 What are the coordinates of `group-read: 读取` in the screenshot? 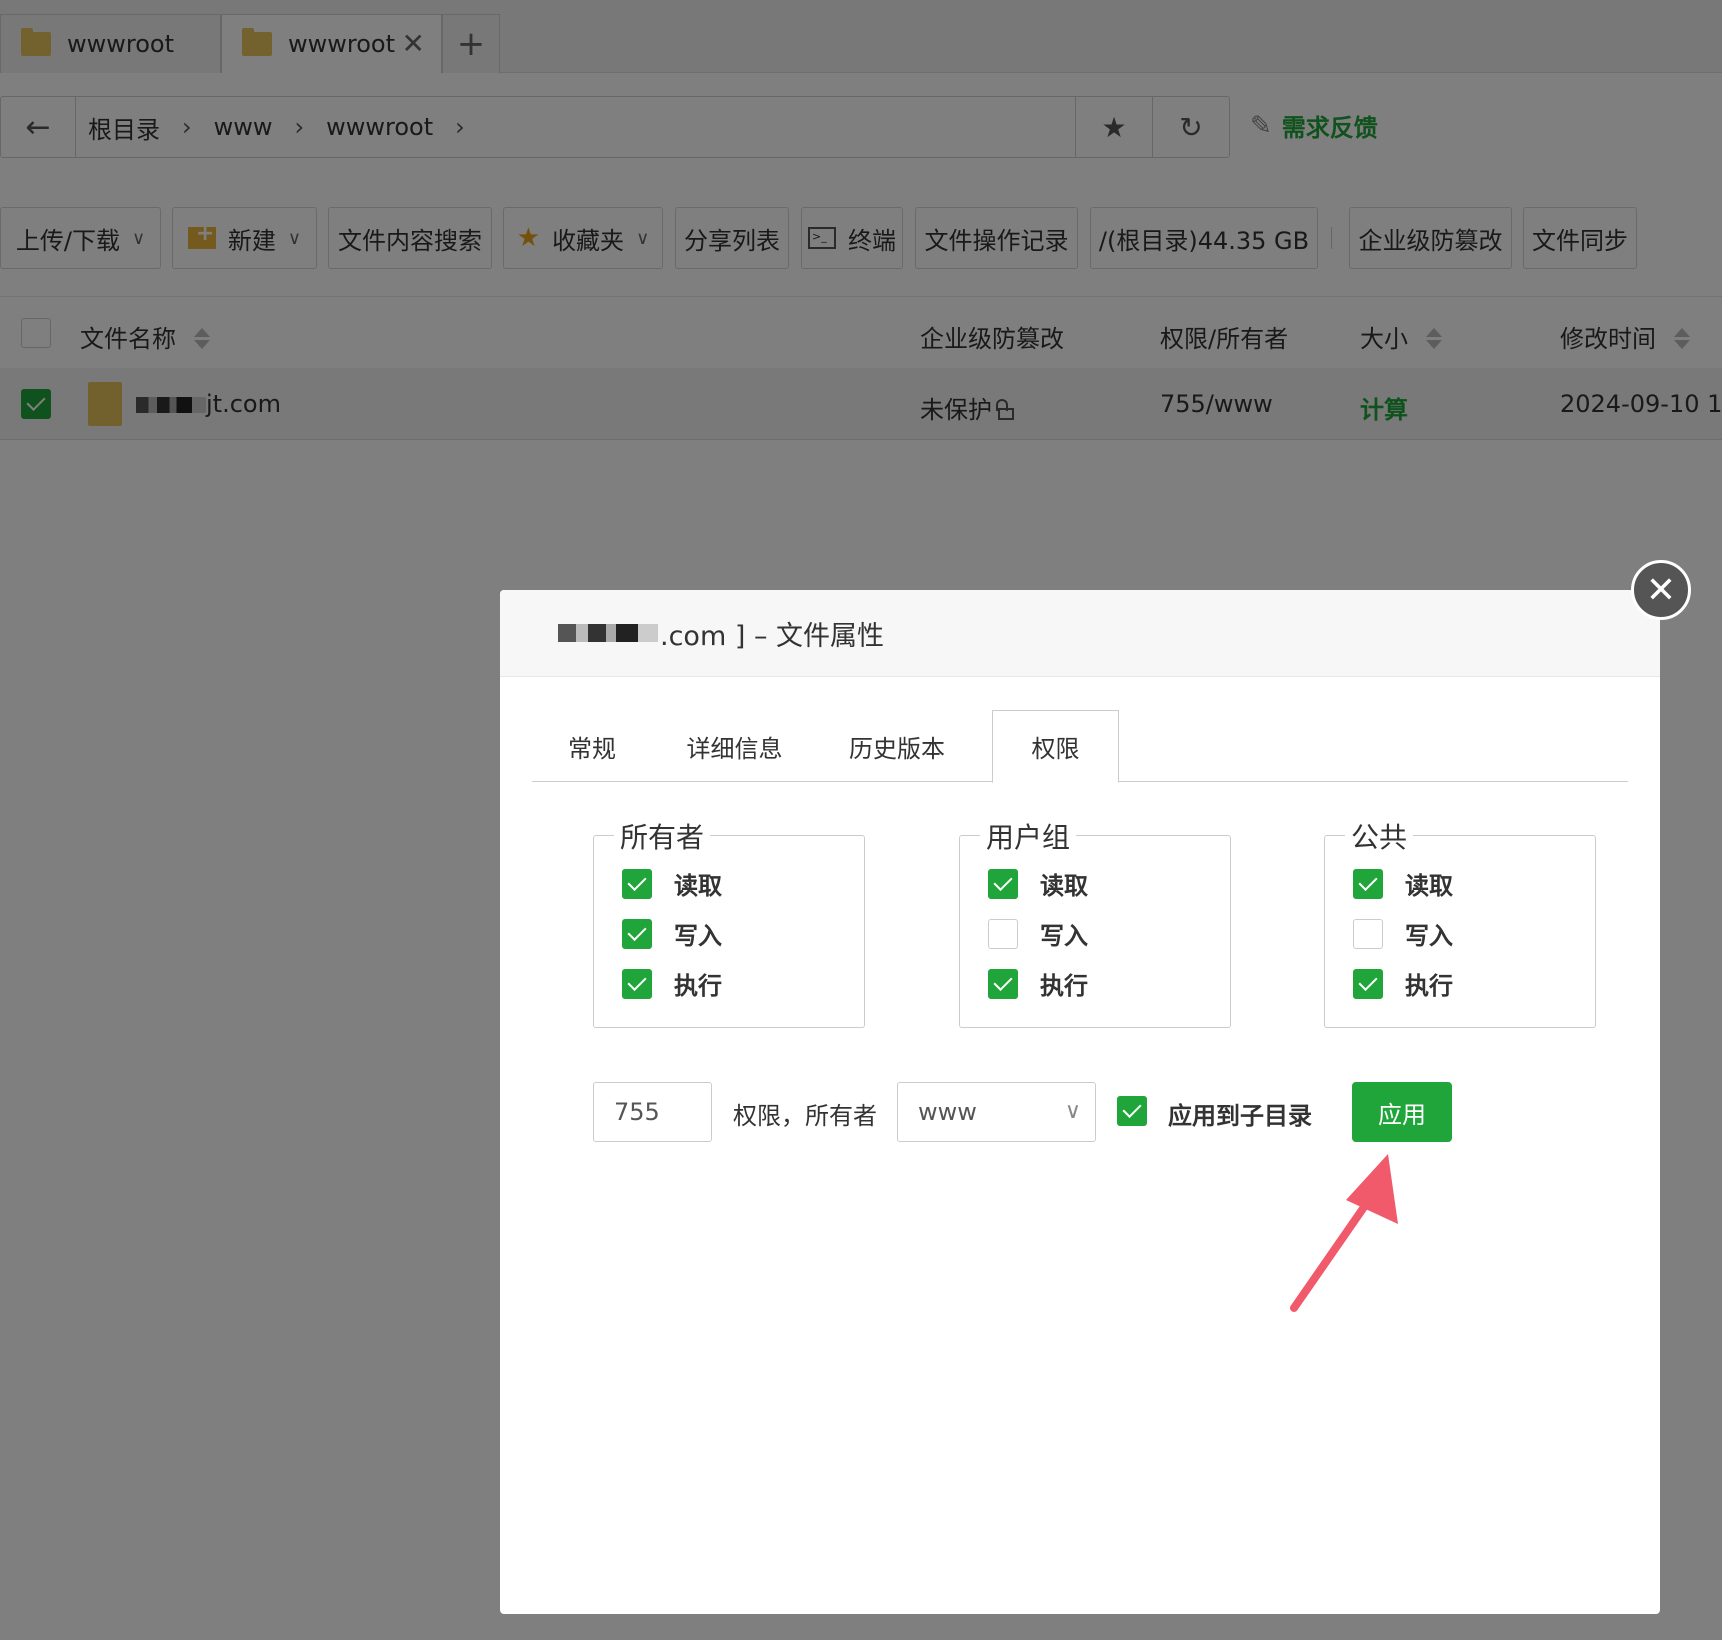 It's located at (1038, 883).